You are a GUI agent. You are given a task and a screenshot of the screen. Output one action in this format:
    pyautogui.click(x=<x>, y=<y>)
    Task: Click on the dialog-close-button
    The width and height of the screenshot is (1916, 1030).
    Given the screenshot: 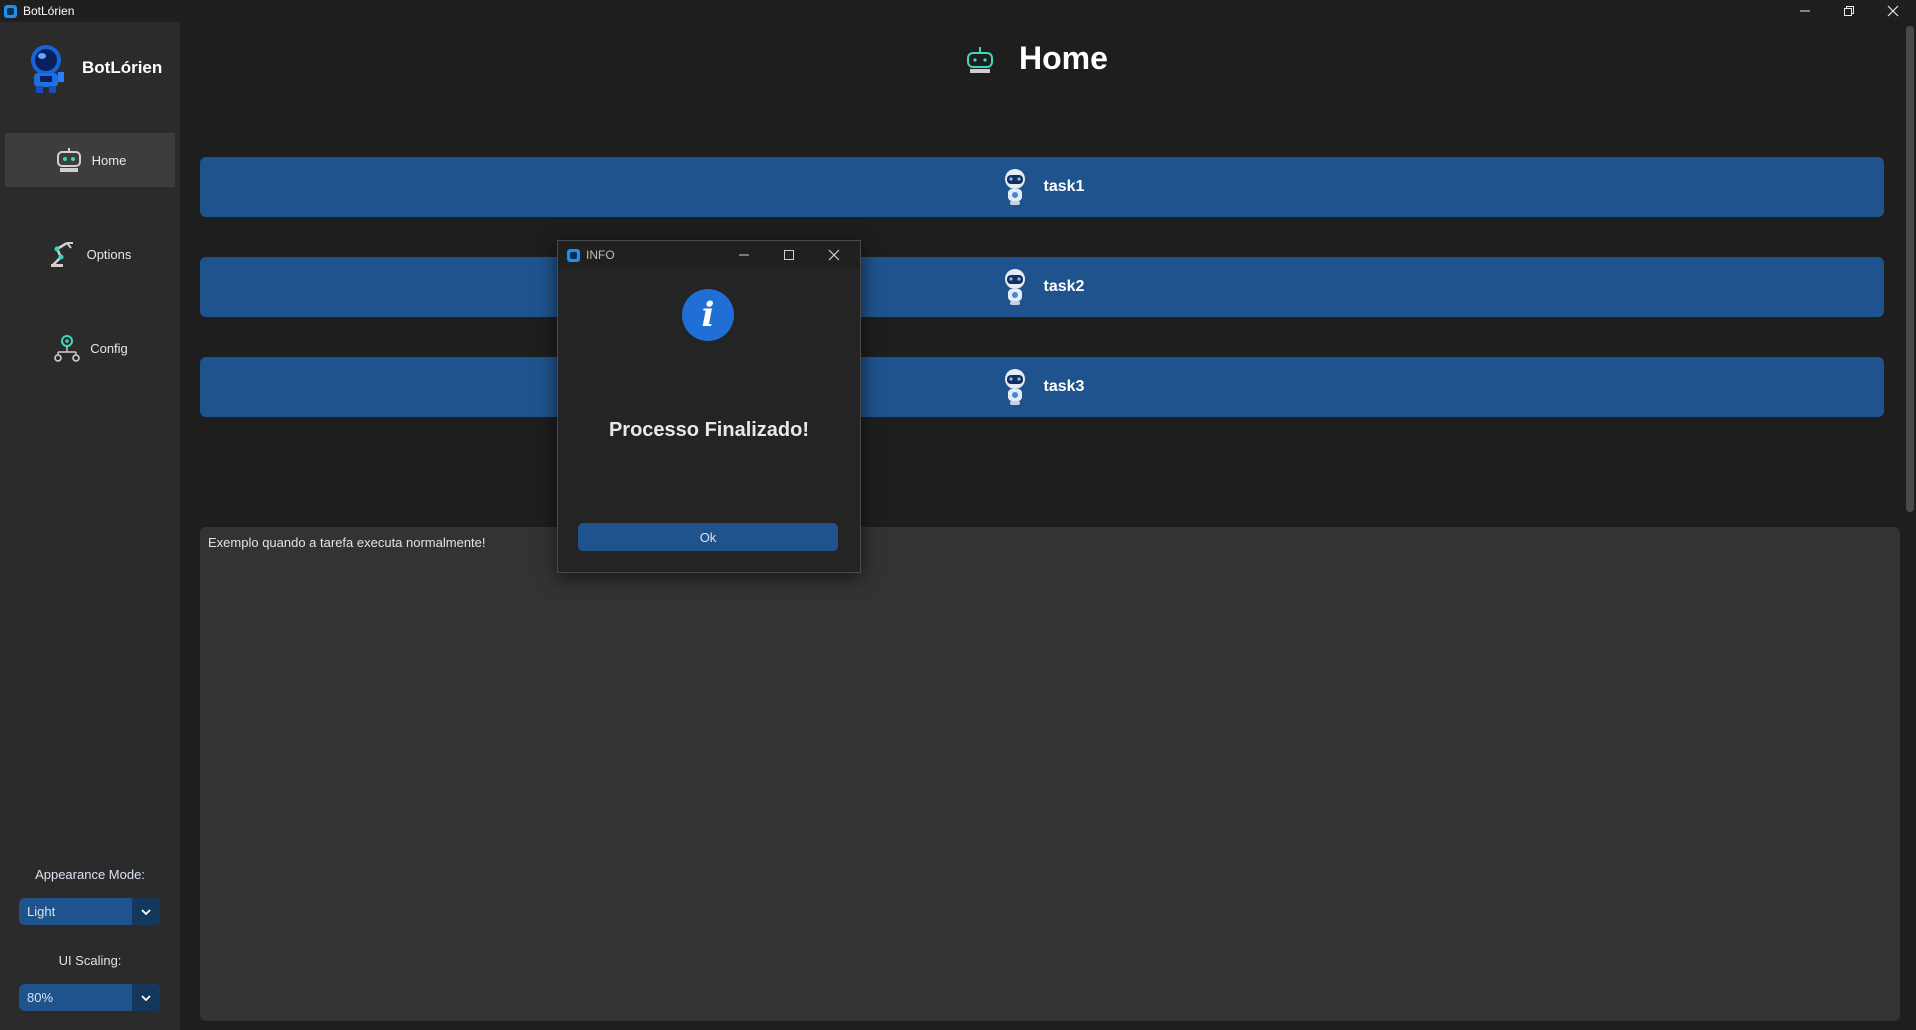 What is the action you would take?
    pyautogui.click(x=834, y=255)
    